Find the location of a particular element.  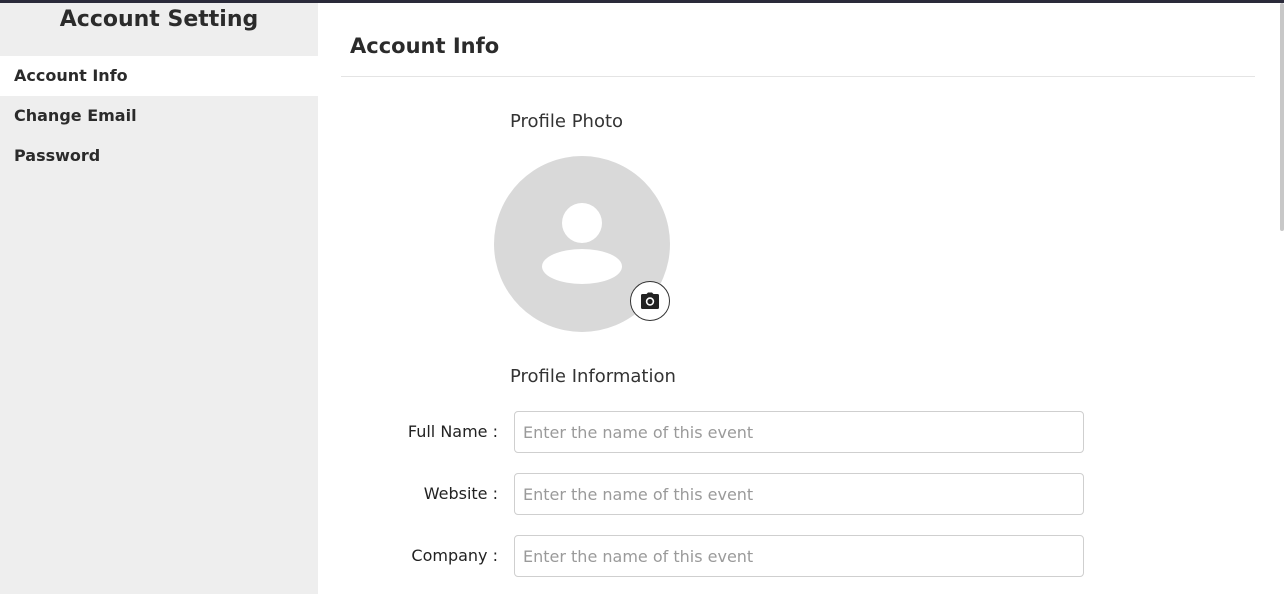

page-title: Account Info is located at coordinates (425, 46).